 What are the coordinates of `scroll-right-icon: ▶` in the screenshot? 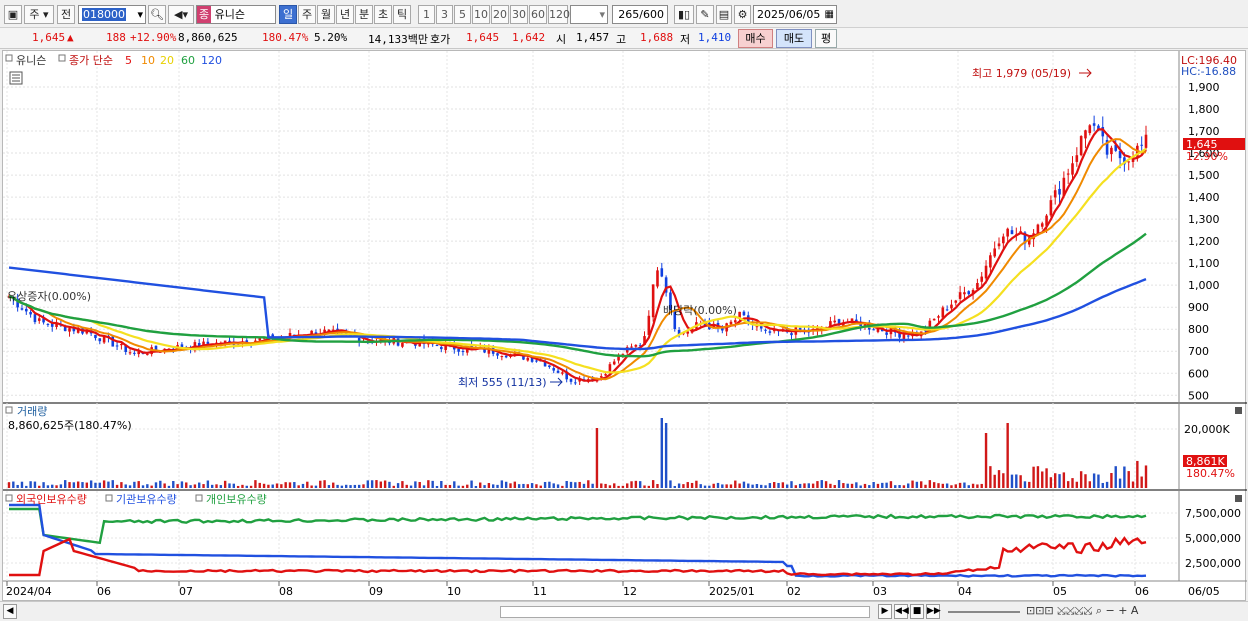 It's located at (885, 611).